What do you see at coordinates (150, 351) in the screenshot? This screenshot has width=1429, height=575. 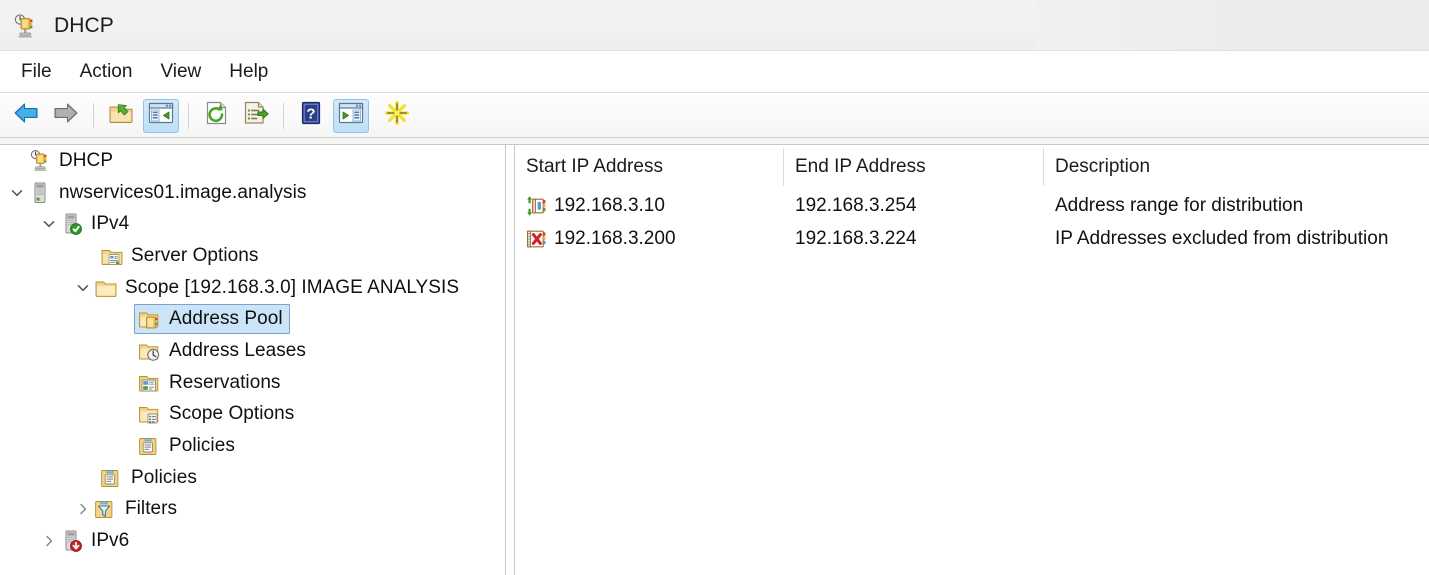 I see `address-leases-folder-icon` at bounding box center [150, 351].